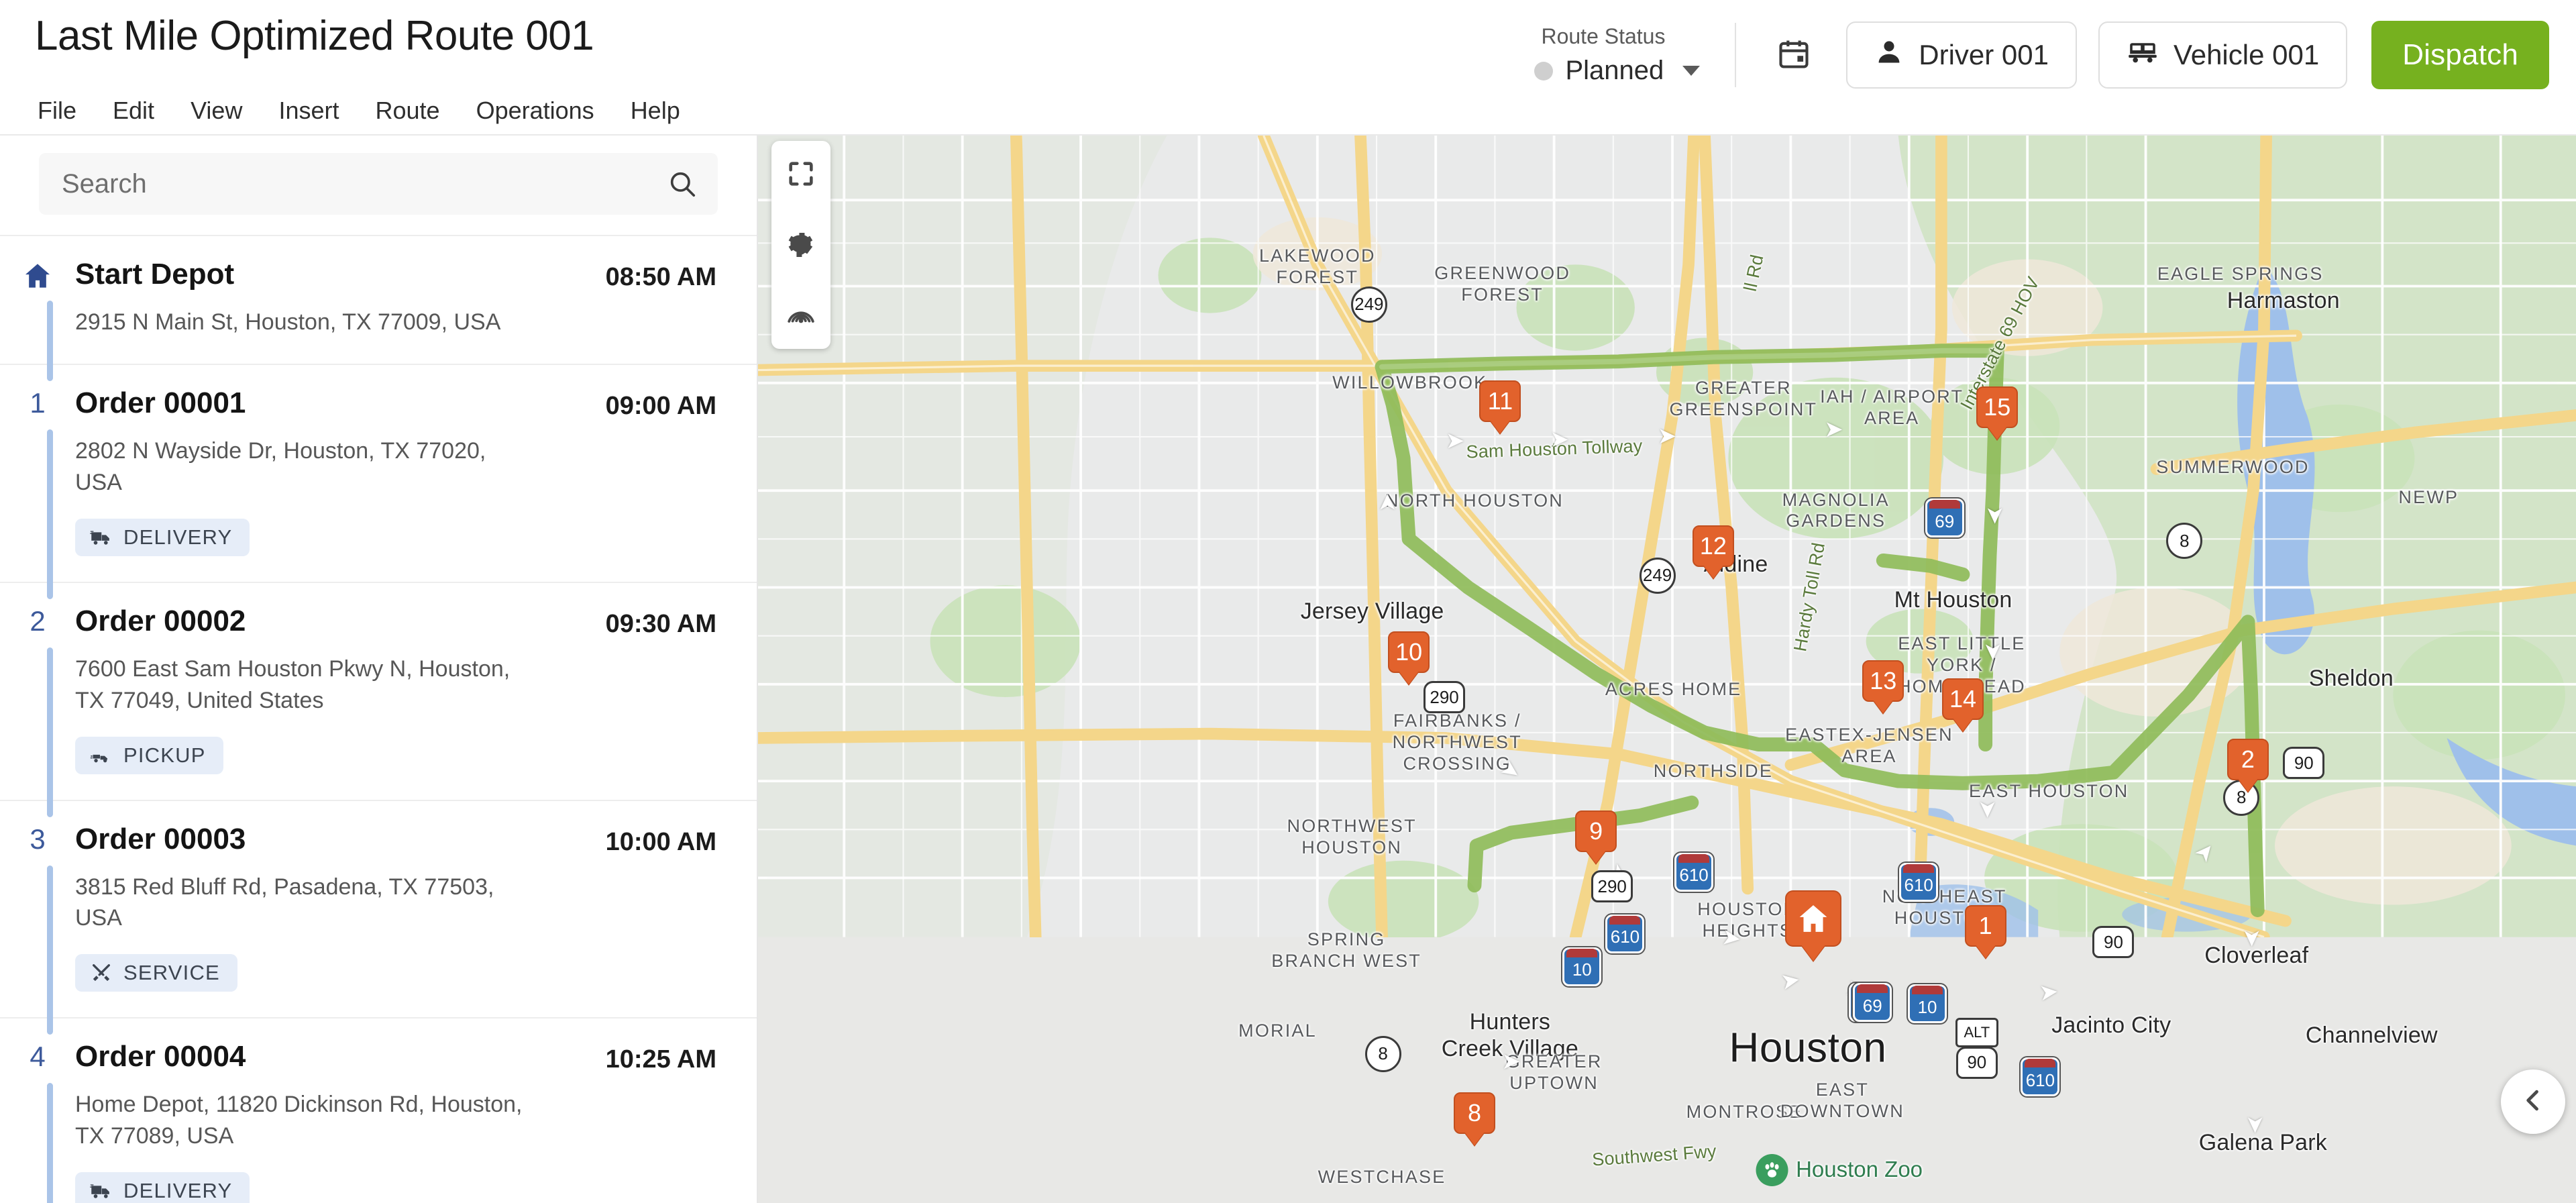  I want to click on map-stop-pin-label: 11, so click(1500, 402).